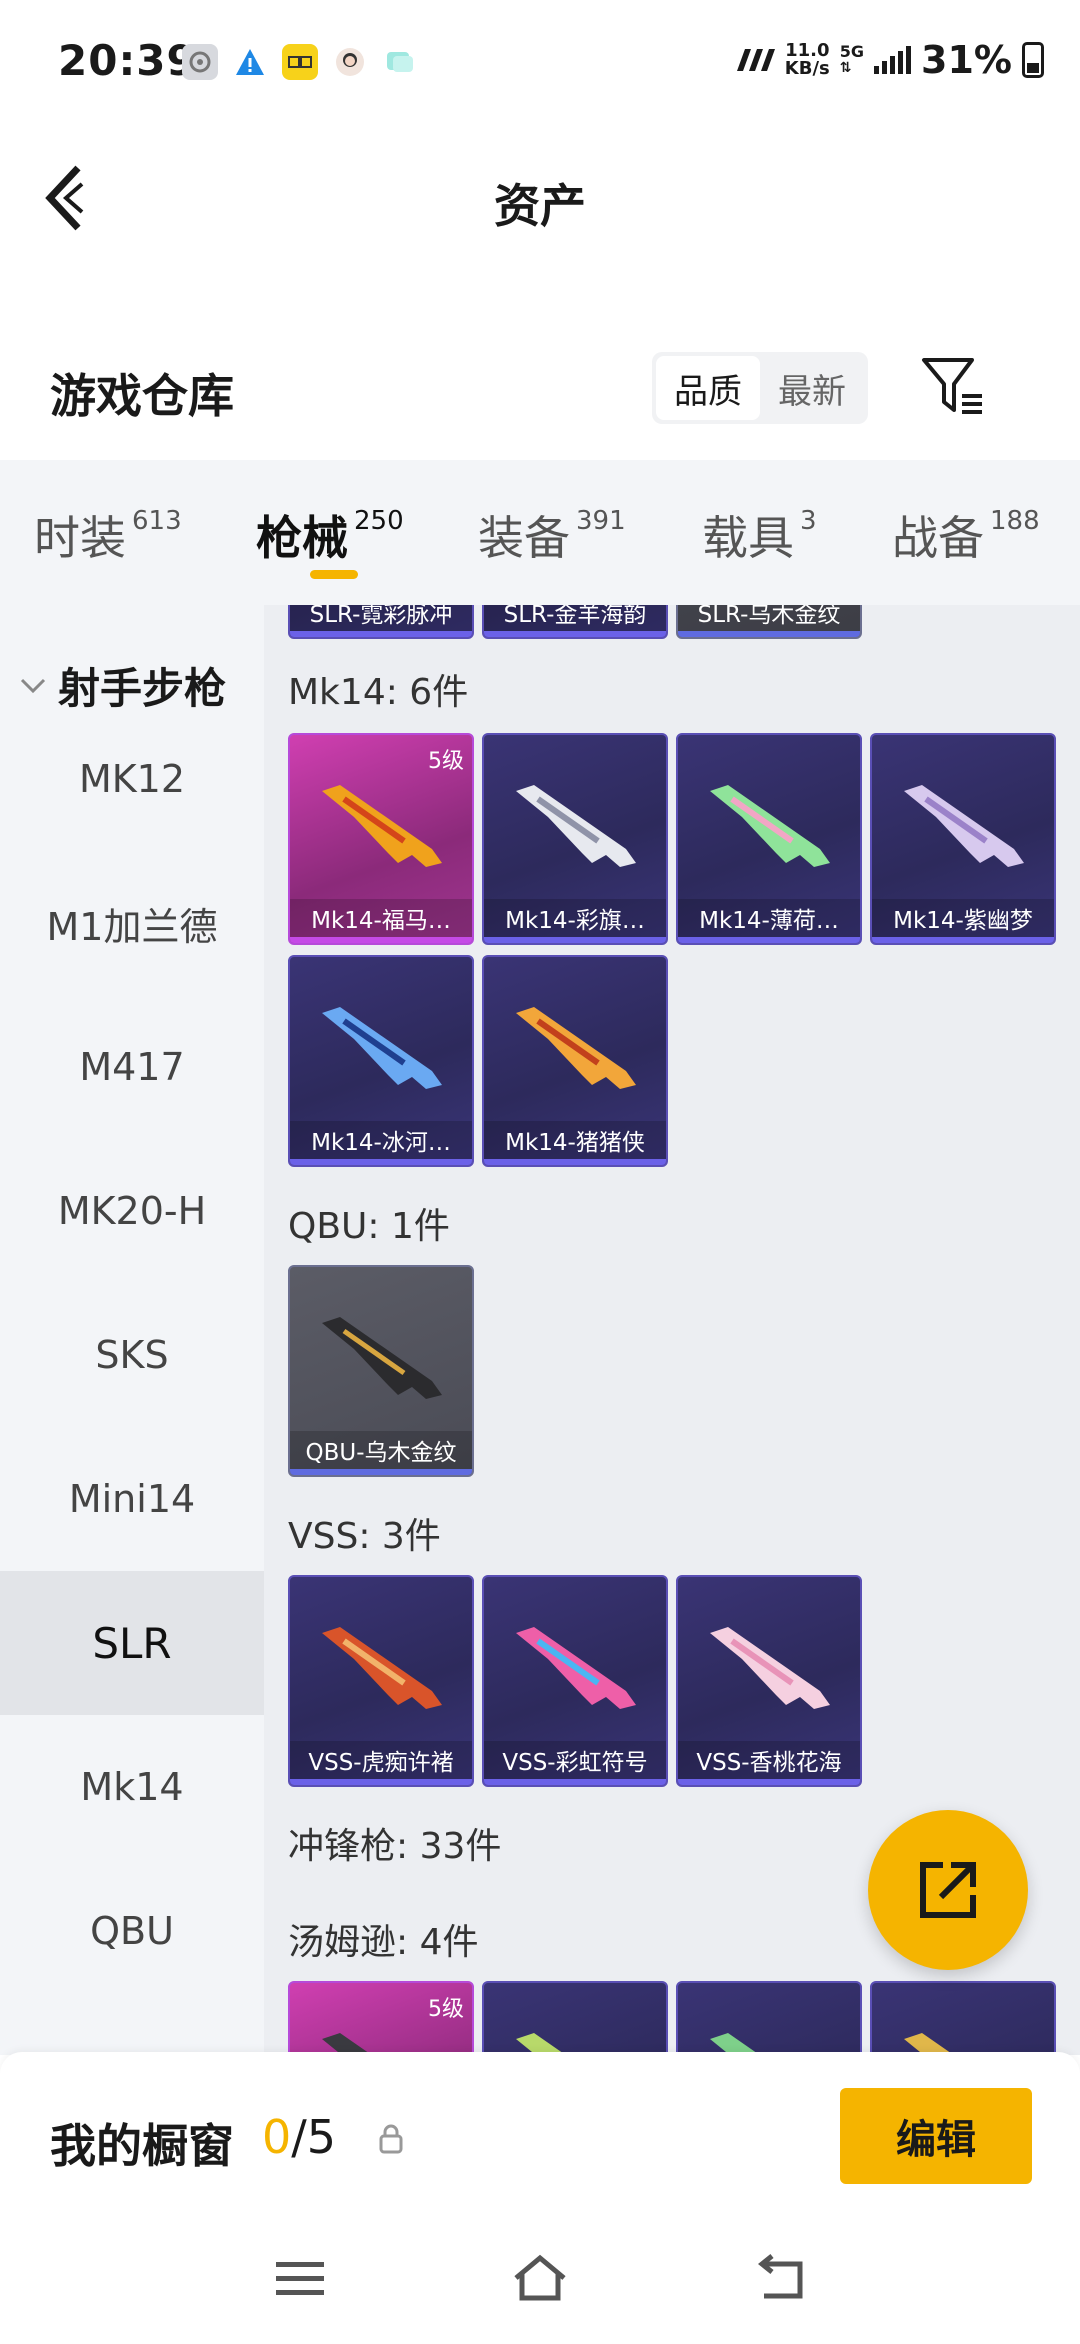 Image resolution: width=1080 pixels, height=2344 pixels. Describe the element at coordinates (300, 2278) in the screenshot. I see `menu-icon` at that location.